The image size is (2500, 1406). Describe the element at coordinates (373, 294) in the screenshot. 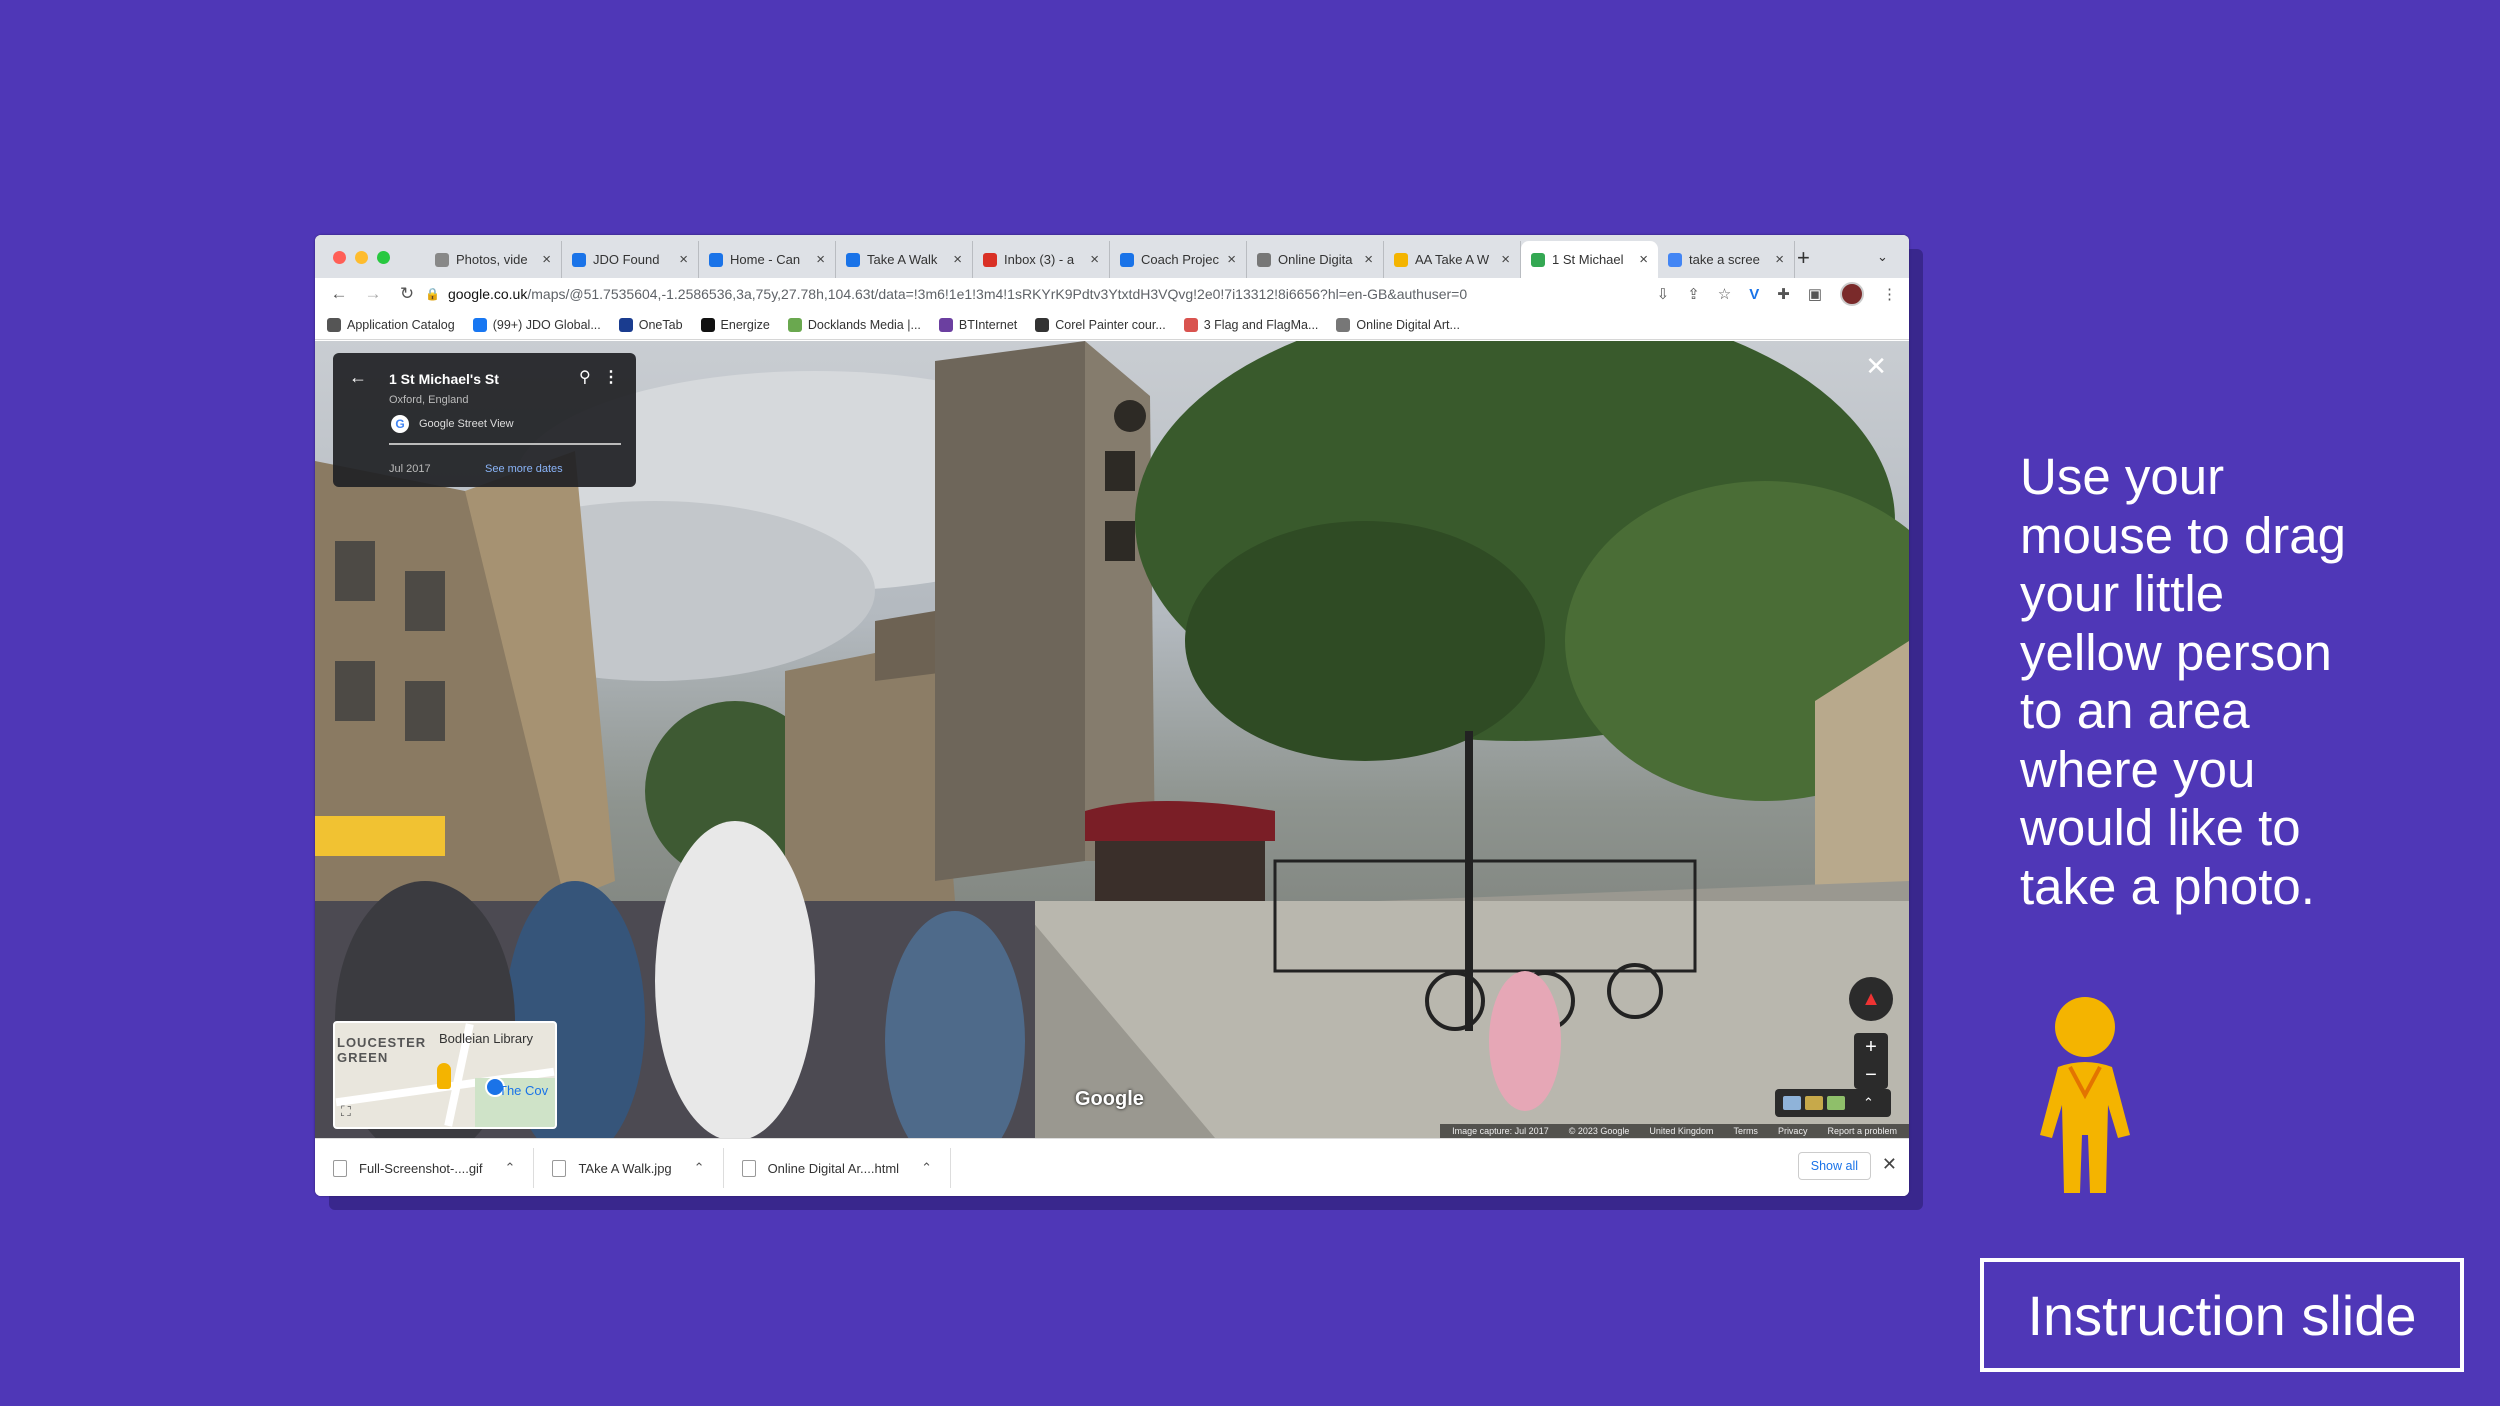

I see `forward-icon: →` at that location.